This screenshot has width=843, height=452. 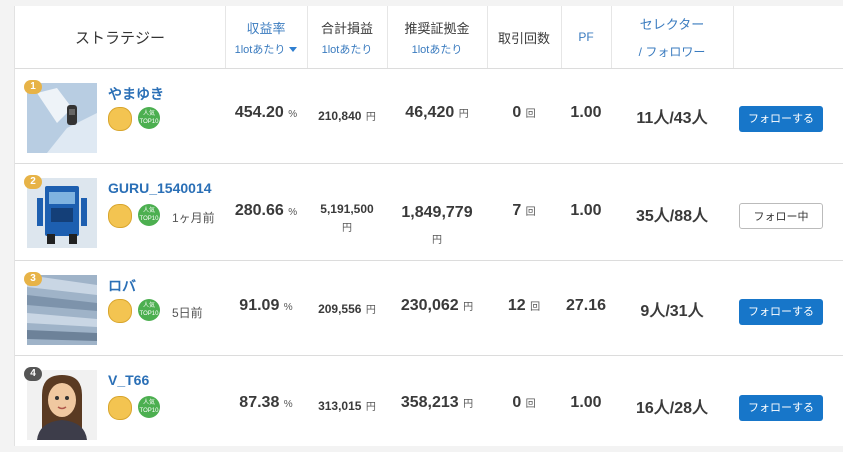 I want to click on last-trade-ago: 5日前, so click(x=187, y=313).